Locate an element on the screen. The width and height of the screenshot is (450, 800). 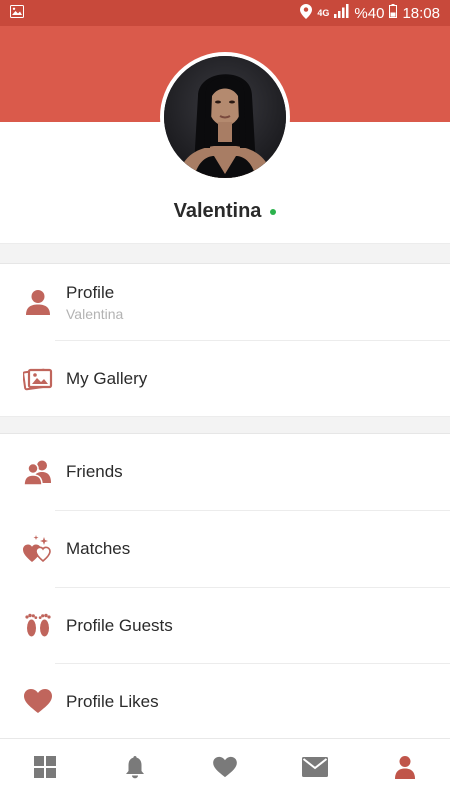
mail-icon is located at coordinates (315, 769).